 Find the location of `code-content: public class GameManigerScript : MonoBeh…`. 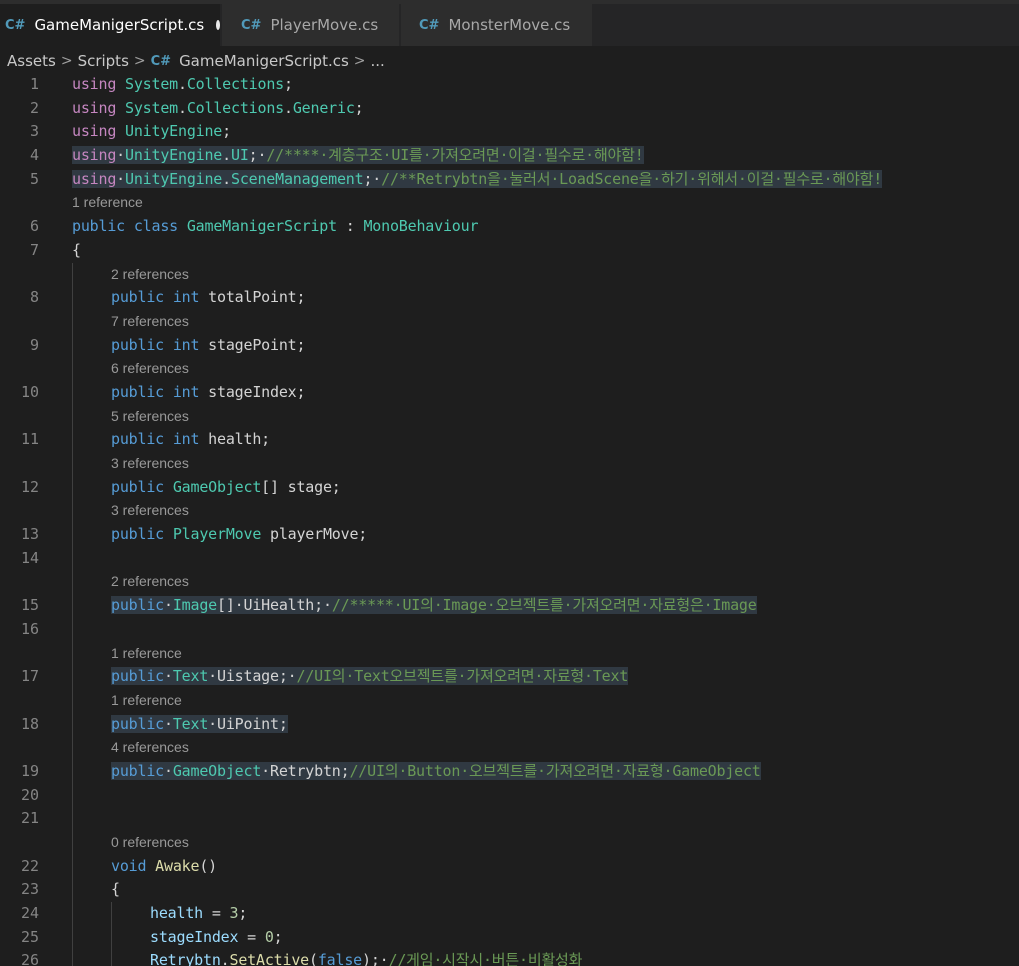

code-content: public class GameManigerScript : MonoBeh… is located at coordinates (275, 226).